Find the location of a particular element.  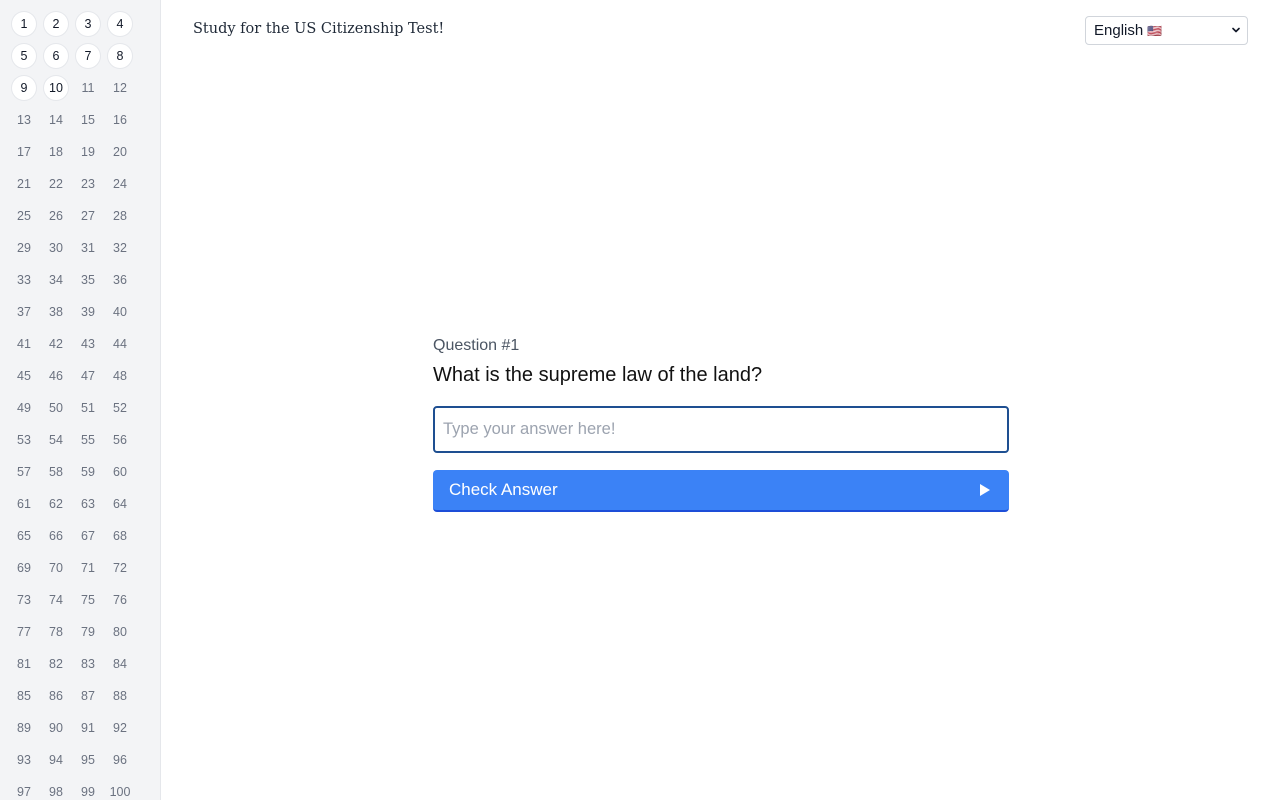

question-nav-button: 22 is located at coordinates (56, 184).